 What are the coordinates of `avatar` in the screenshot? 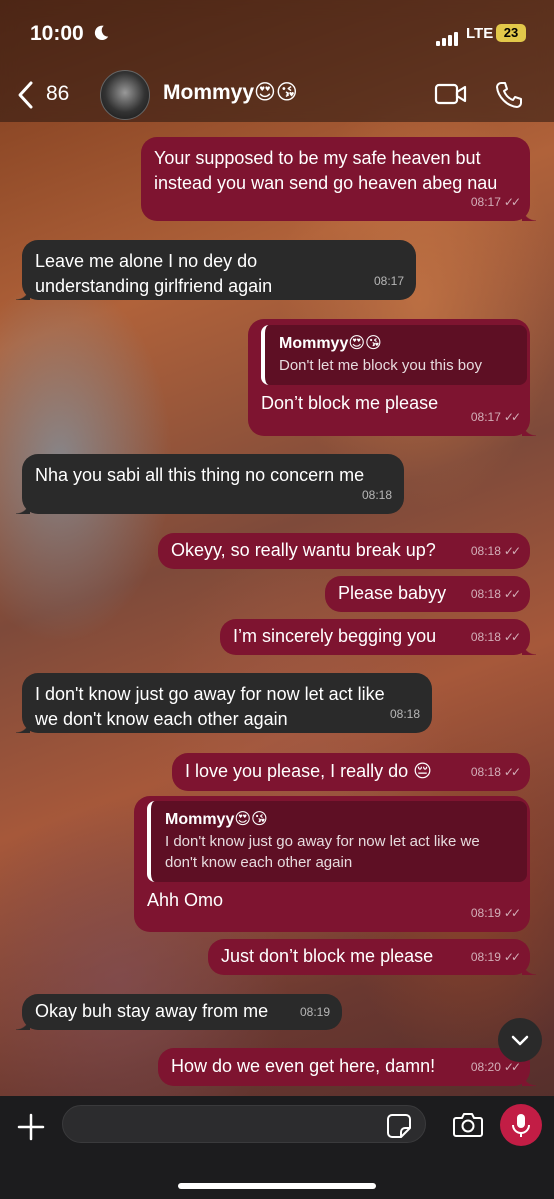 It's located at (125, 95).